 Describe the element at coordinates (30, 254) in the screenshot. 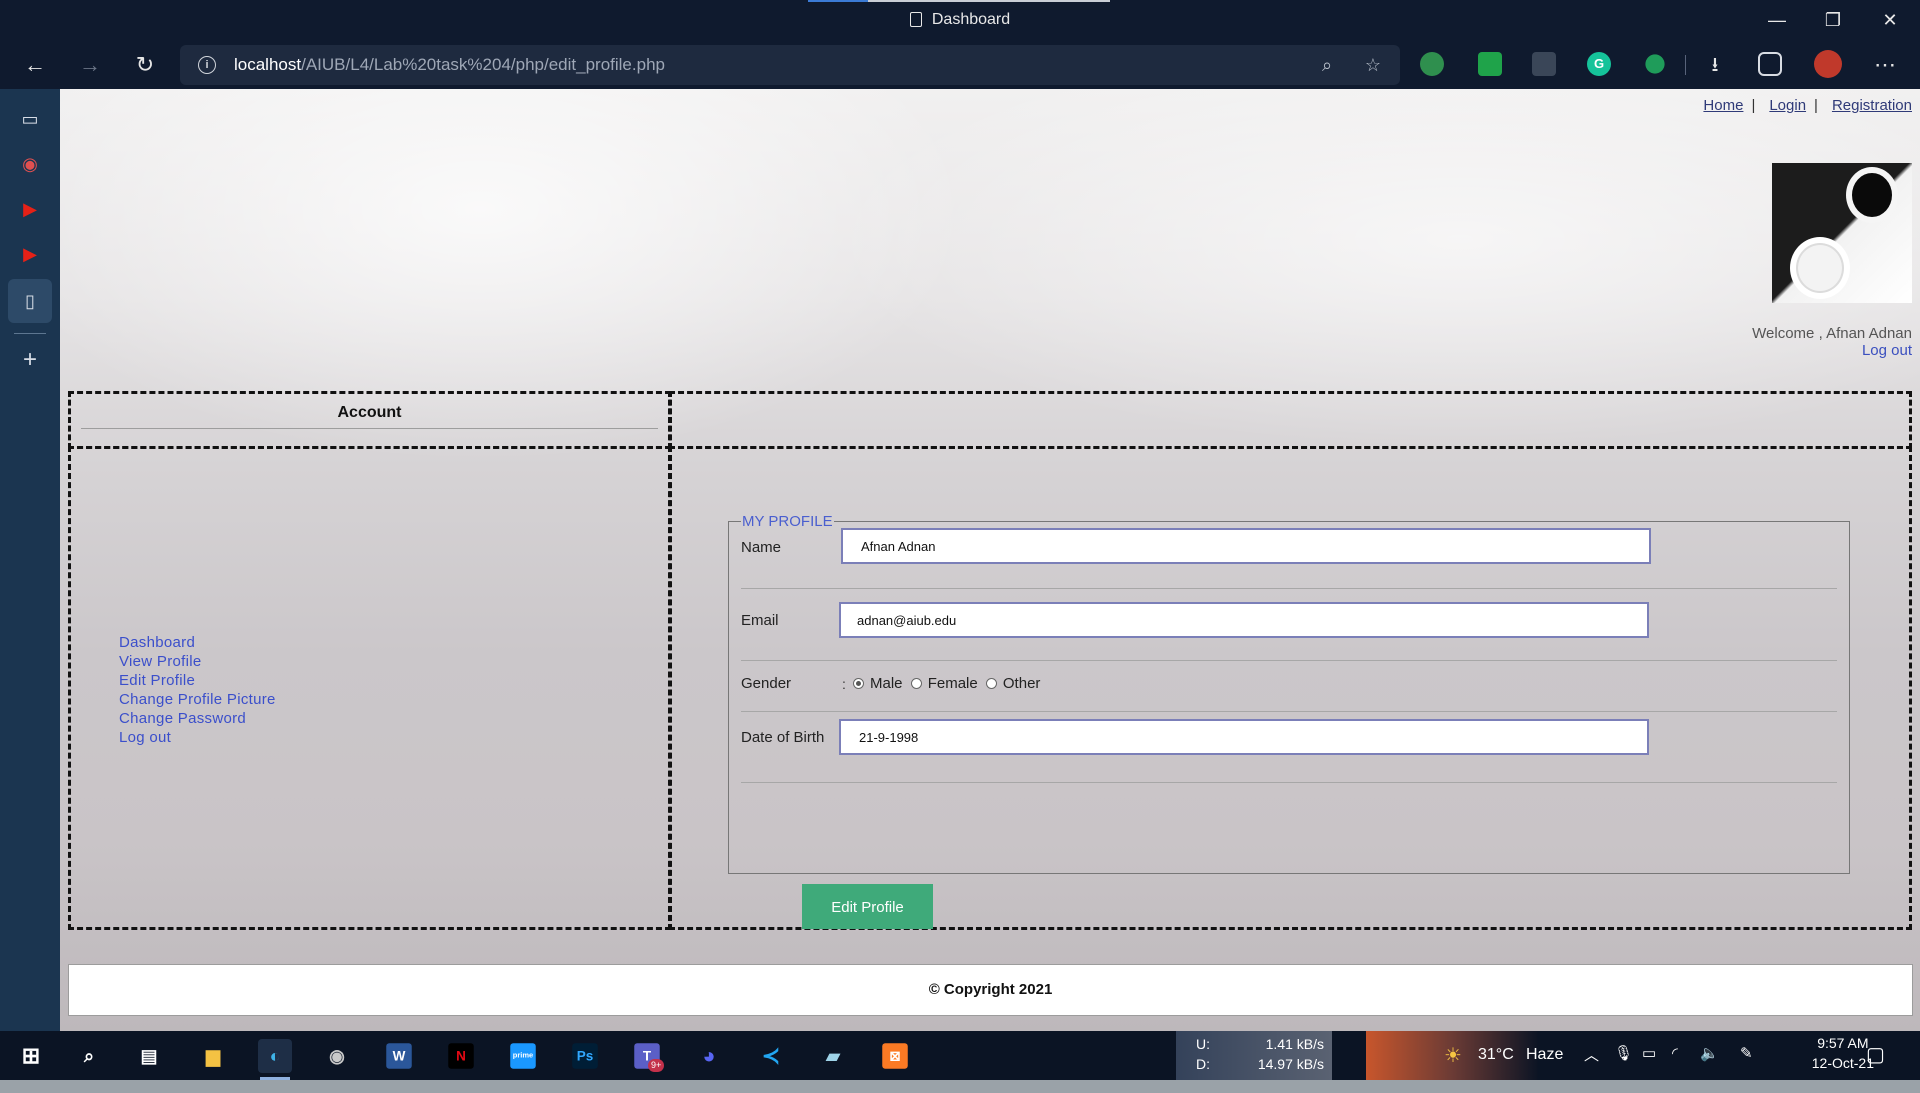

I see `youtube-tab-icon-2: ▶` at that location.